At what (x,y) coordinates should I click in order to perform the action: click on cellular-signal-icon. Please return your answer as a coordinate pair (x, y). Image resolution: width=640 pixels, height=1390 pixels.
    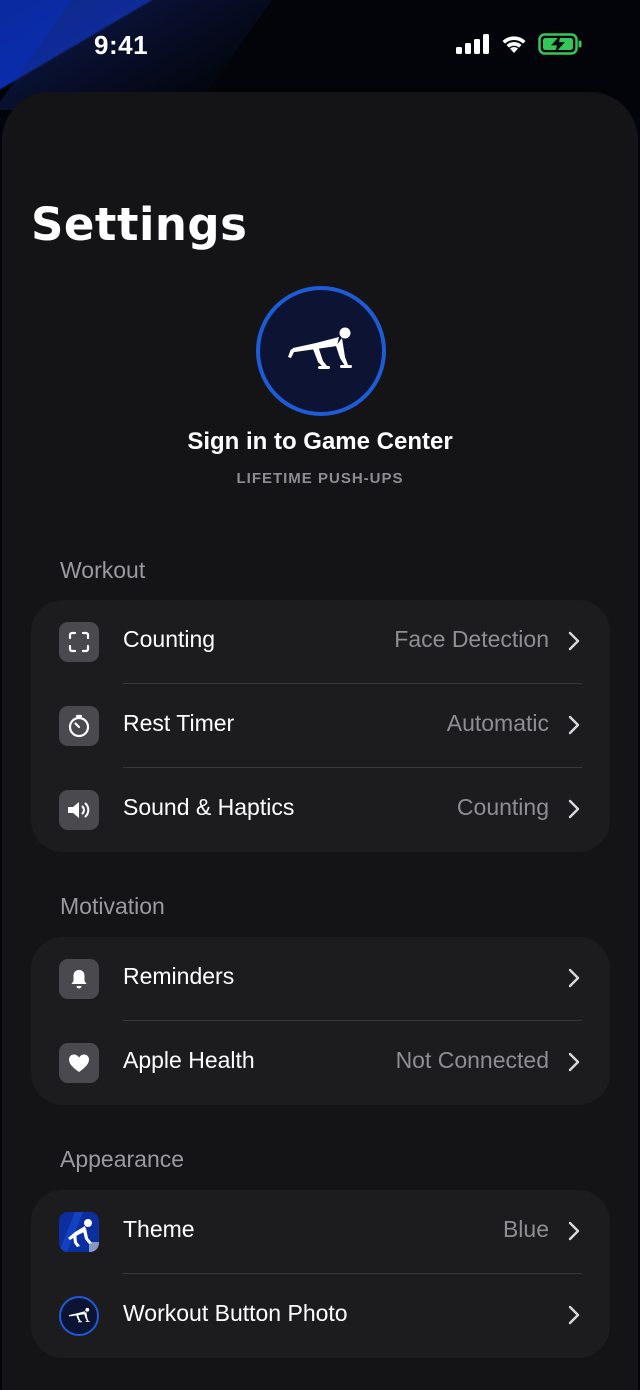
    Looking at the image, I should click on (472, 44).